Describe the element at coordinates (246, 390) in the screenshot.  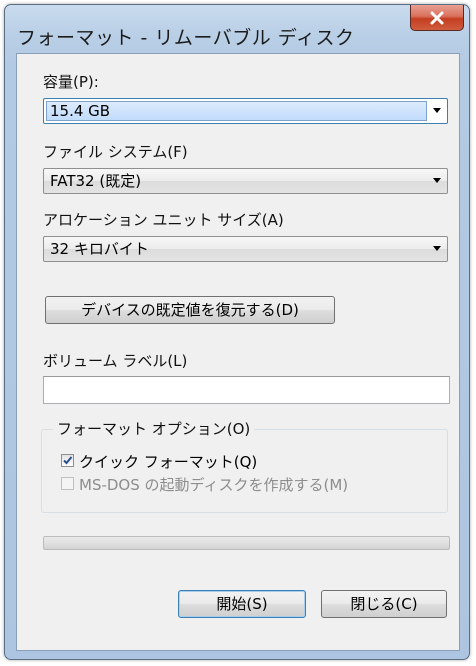
I see `volume-label-input` at that location.